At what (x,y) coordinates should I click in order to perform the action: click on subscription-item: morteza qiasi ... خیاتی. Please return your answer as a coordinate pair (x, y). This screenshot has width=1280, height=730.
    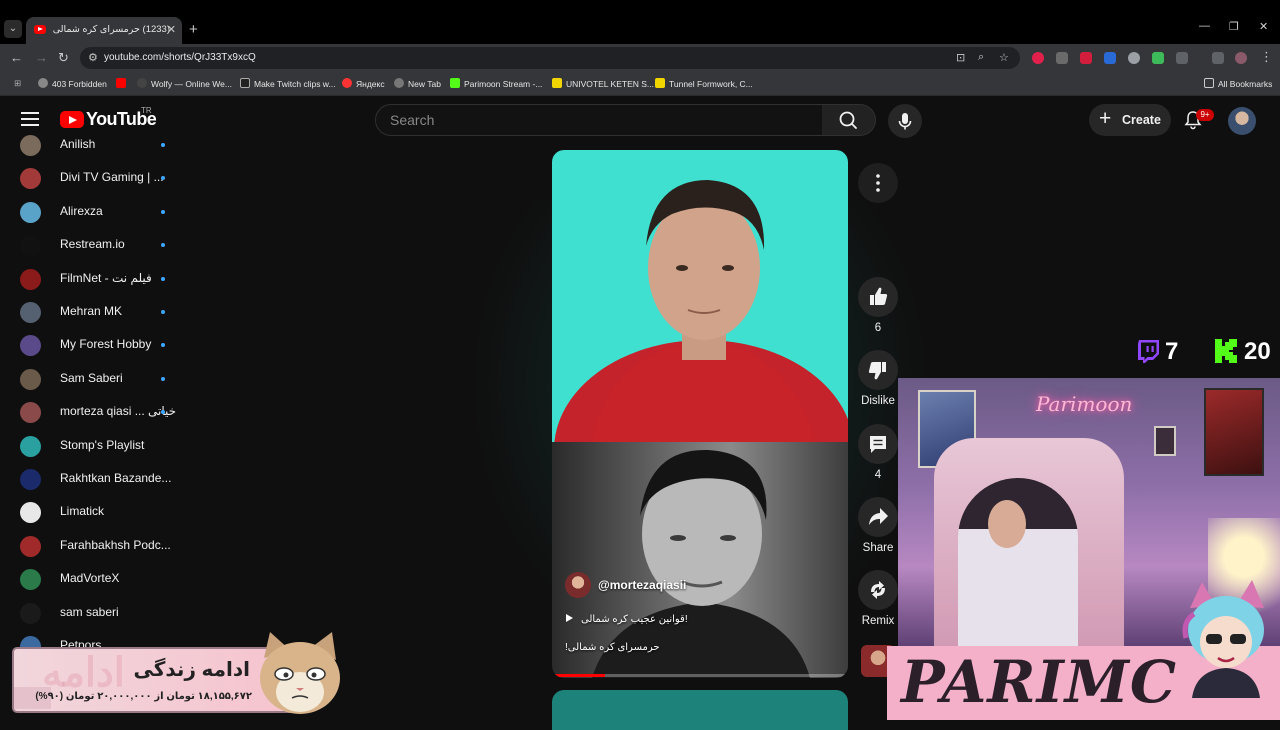
    Looking at the image, I should click on (90, 412).